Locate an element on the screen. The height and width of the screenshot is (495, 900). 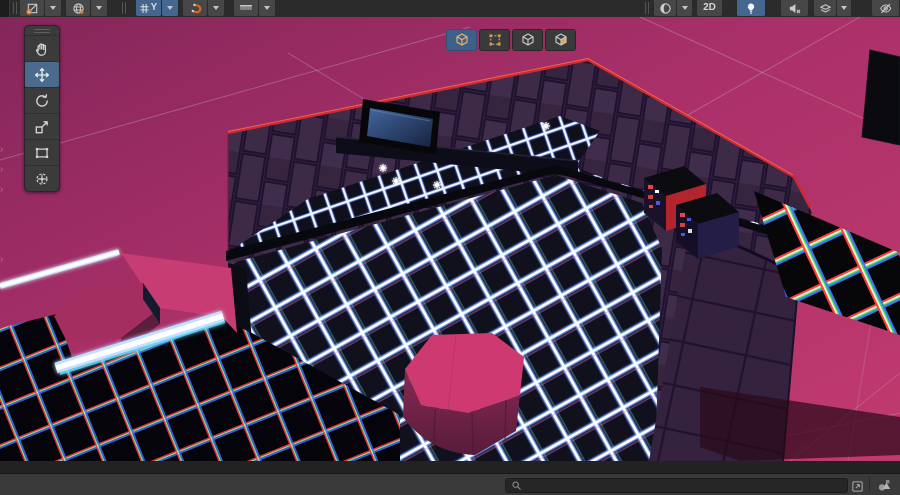
create-shapes-button is located at coordinates (884, 485).